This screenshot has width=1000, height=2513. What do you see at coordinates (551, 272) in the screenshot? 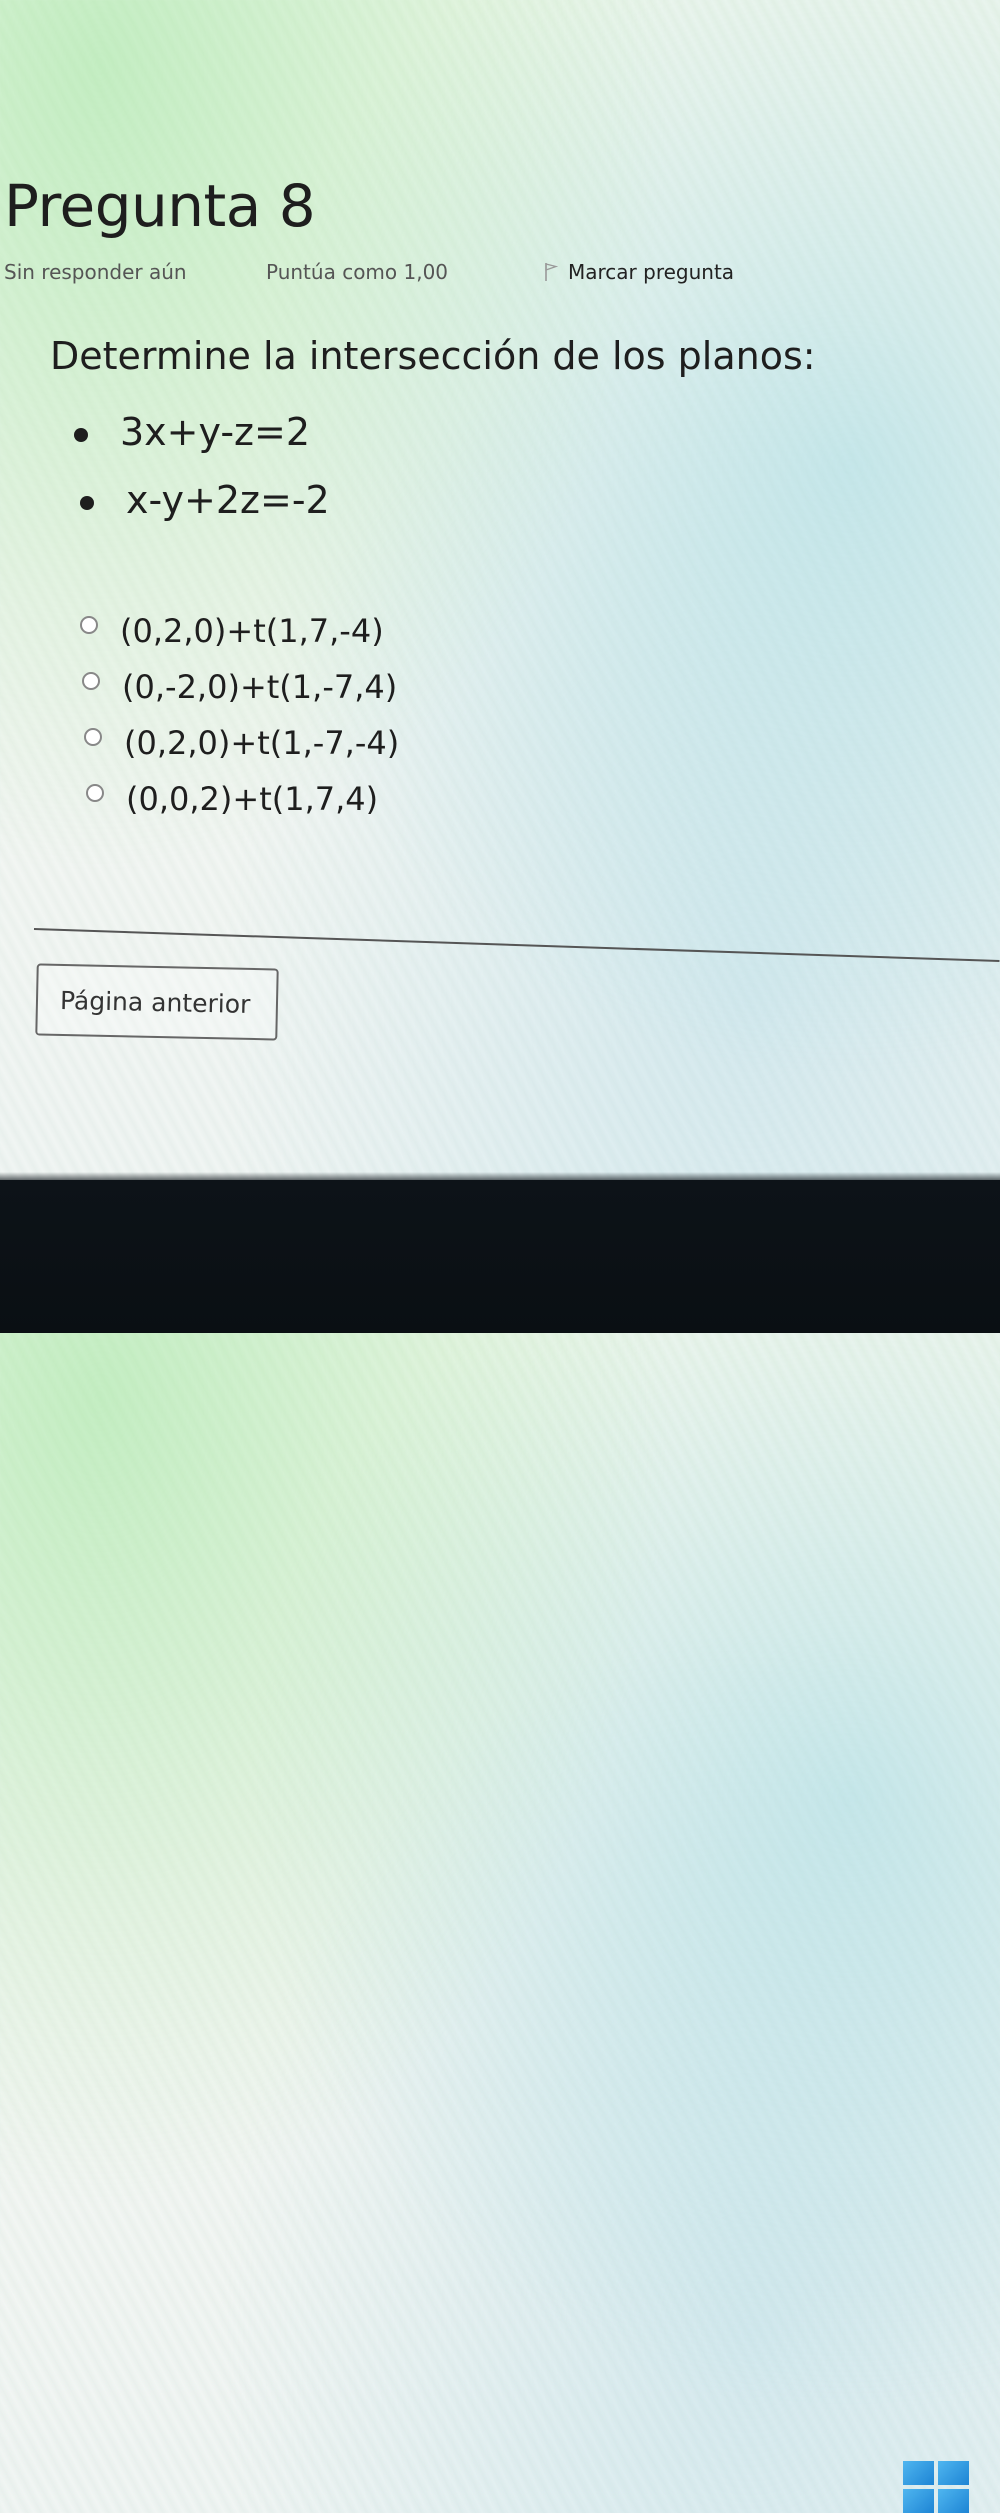
I see `flag-icon` at bounding box center [551, 272].